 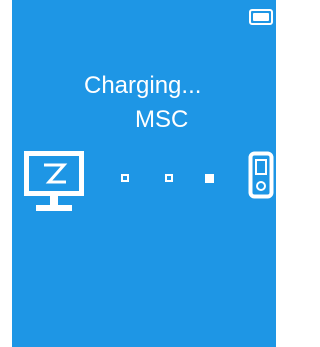 I want to click on battery-level-fill, so click(x=261, y=17).